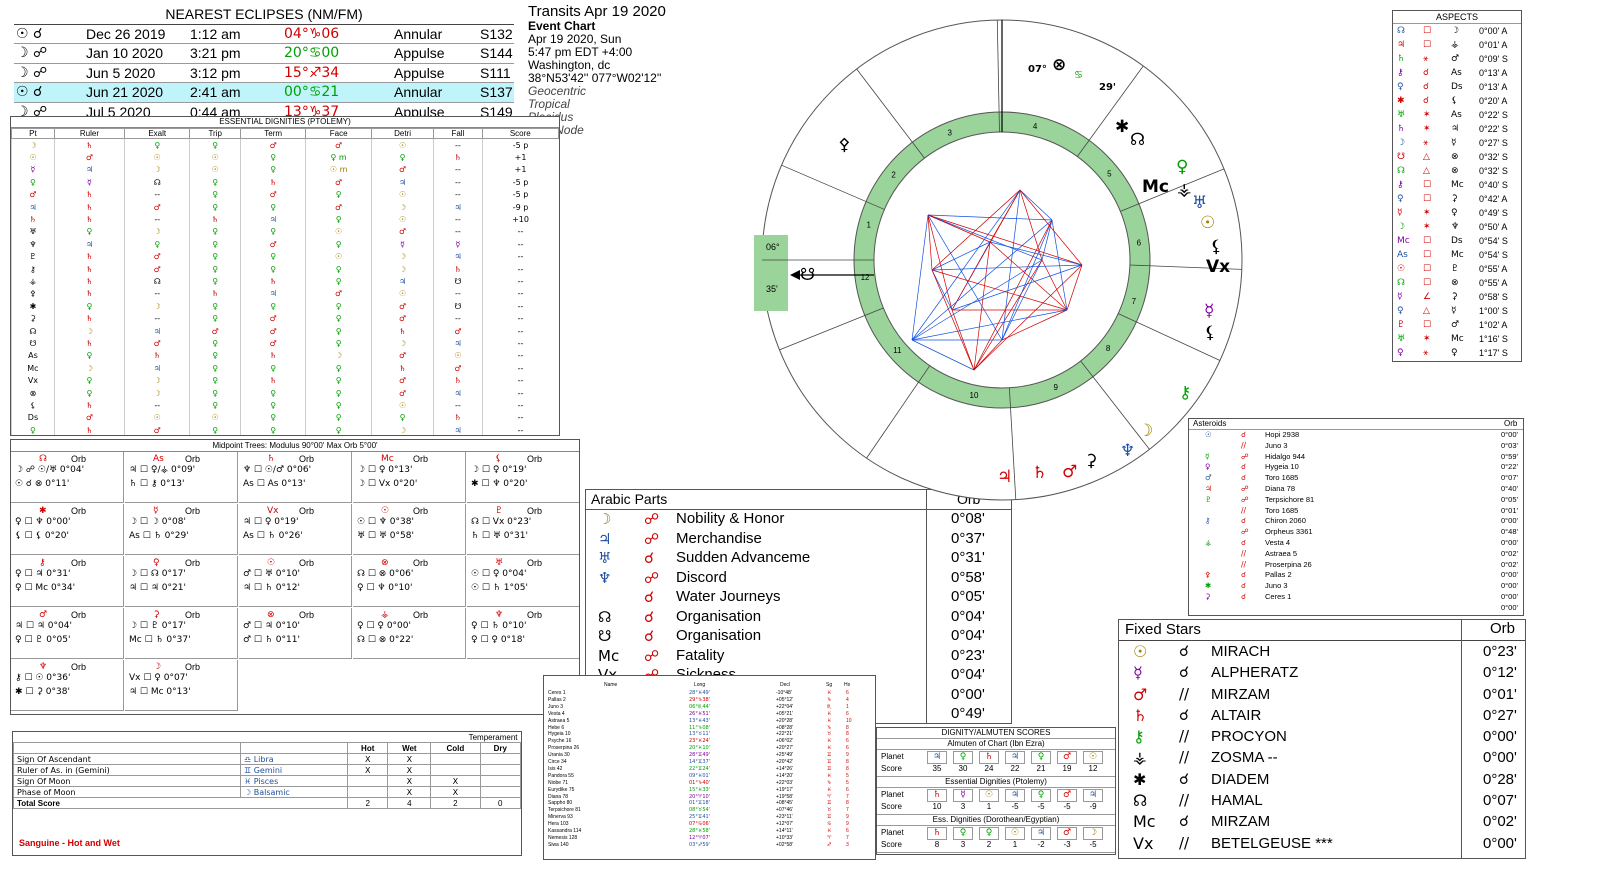 This screenshot has height=884, width=1600. Describe the element at coordinates (458, 244) in the screenshot. I see `dignities-cell: ☿` at that location.